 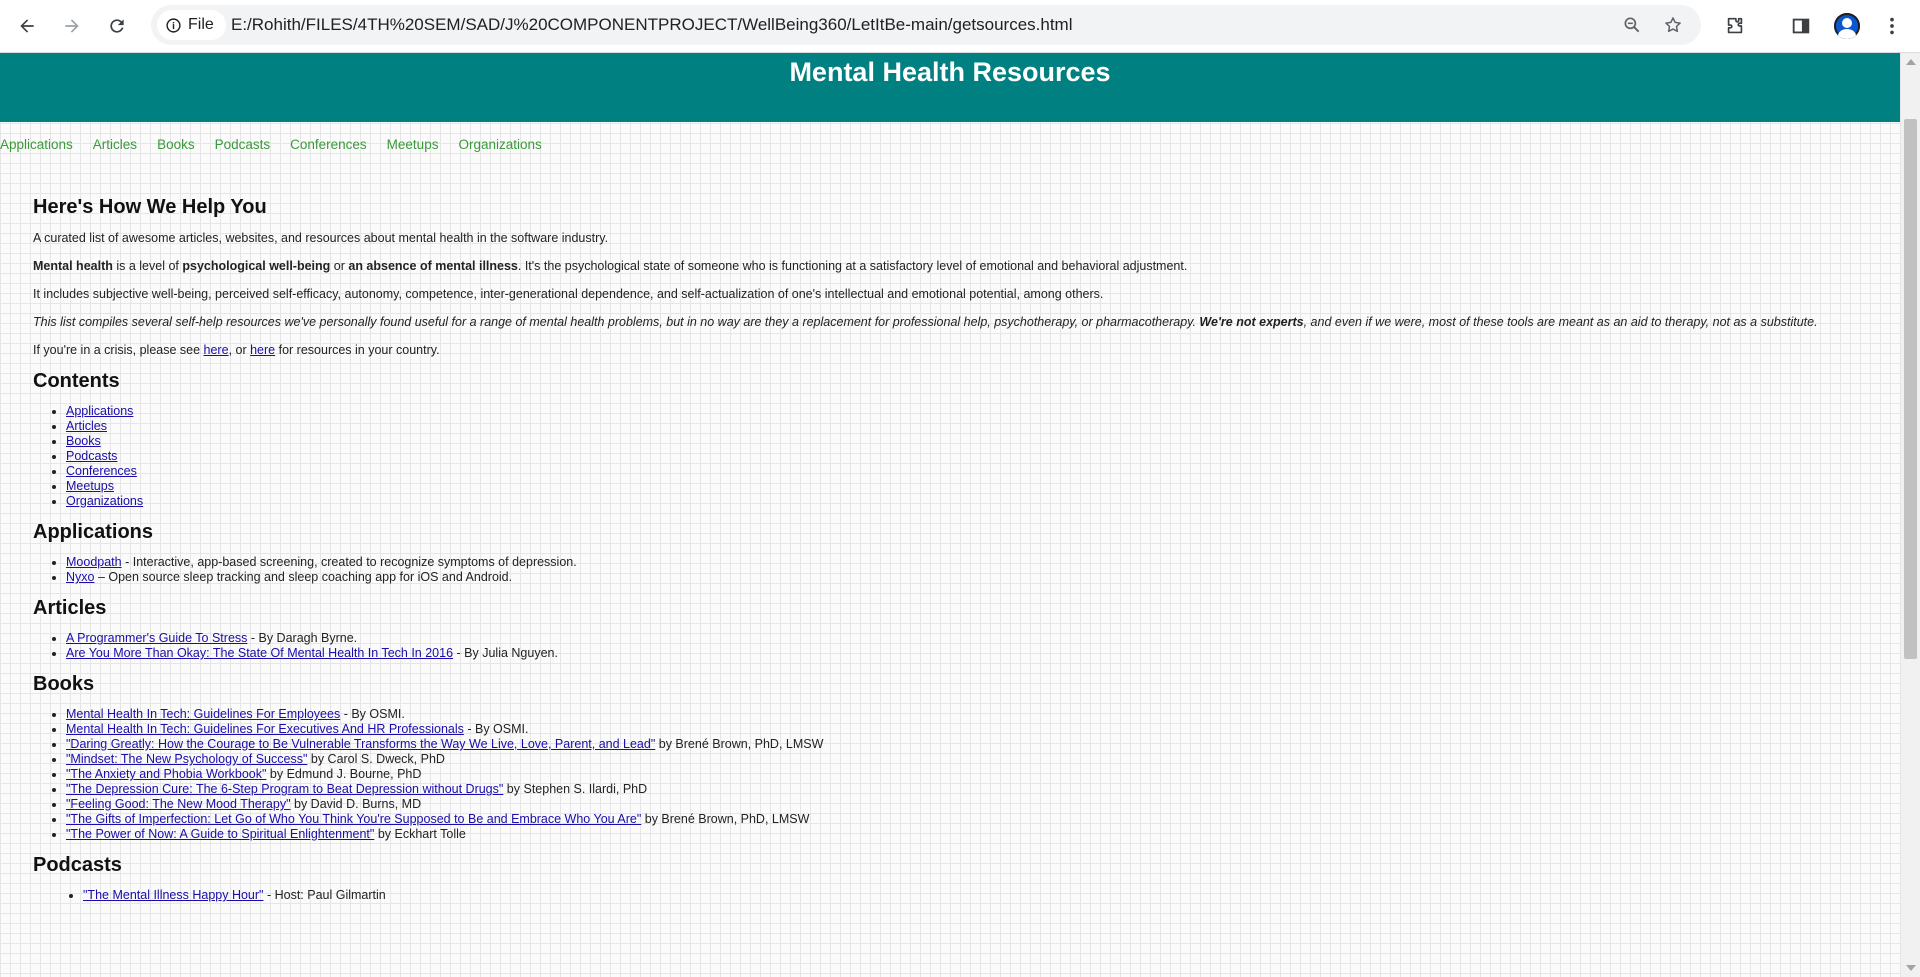 I want to click on resource-link: Nyxo, so click(x=80, y=577).